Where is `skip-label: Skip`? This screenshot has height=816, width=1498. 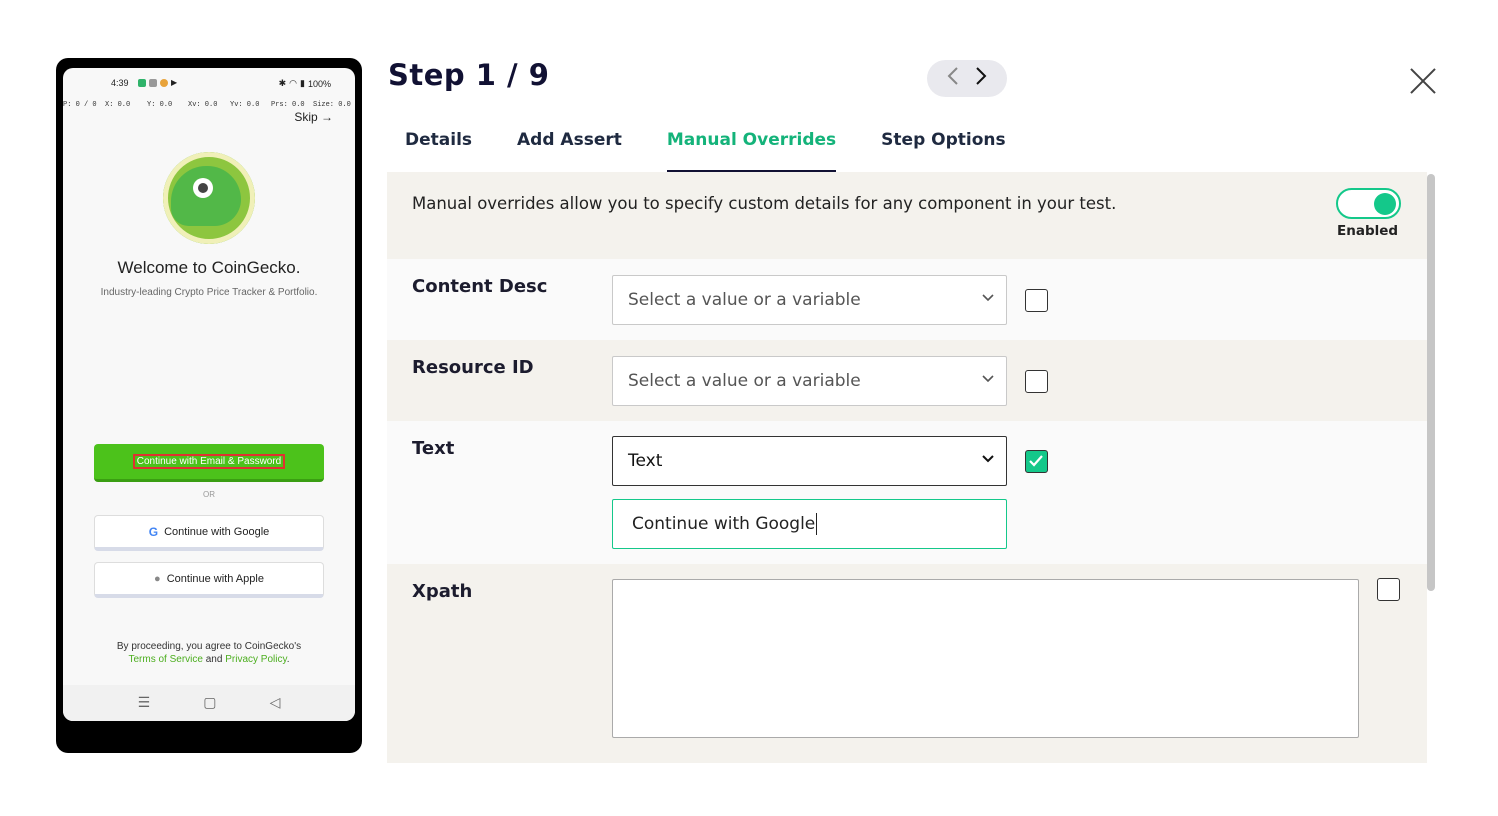 skip-label: Skip is located at coordinates (306, 117).